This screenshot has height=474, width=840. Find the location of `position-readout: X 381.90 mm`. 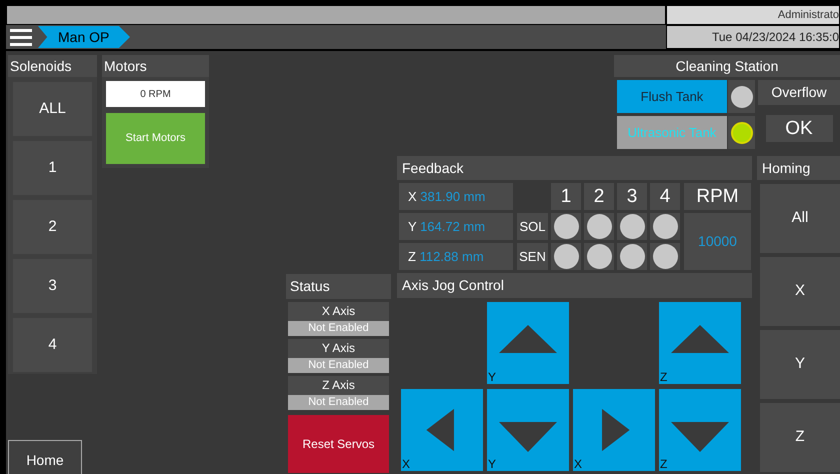

position-readout: X 381.90 mm is located at coordinates (456, 196).